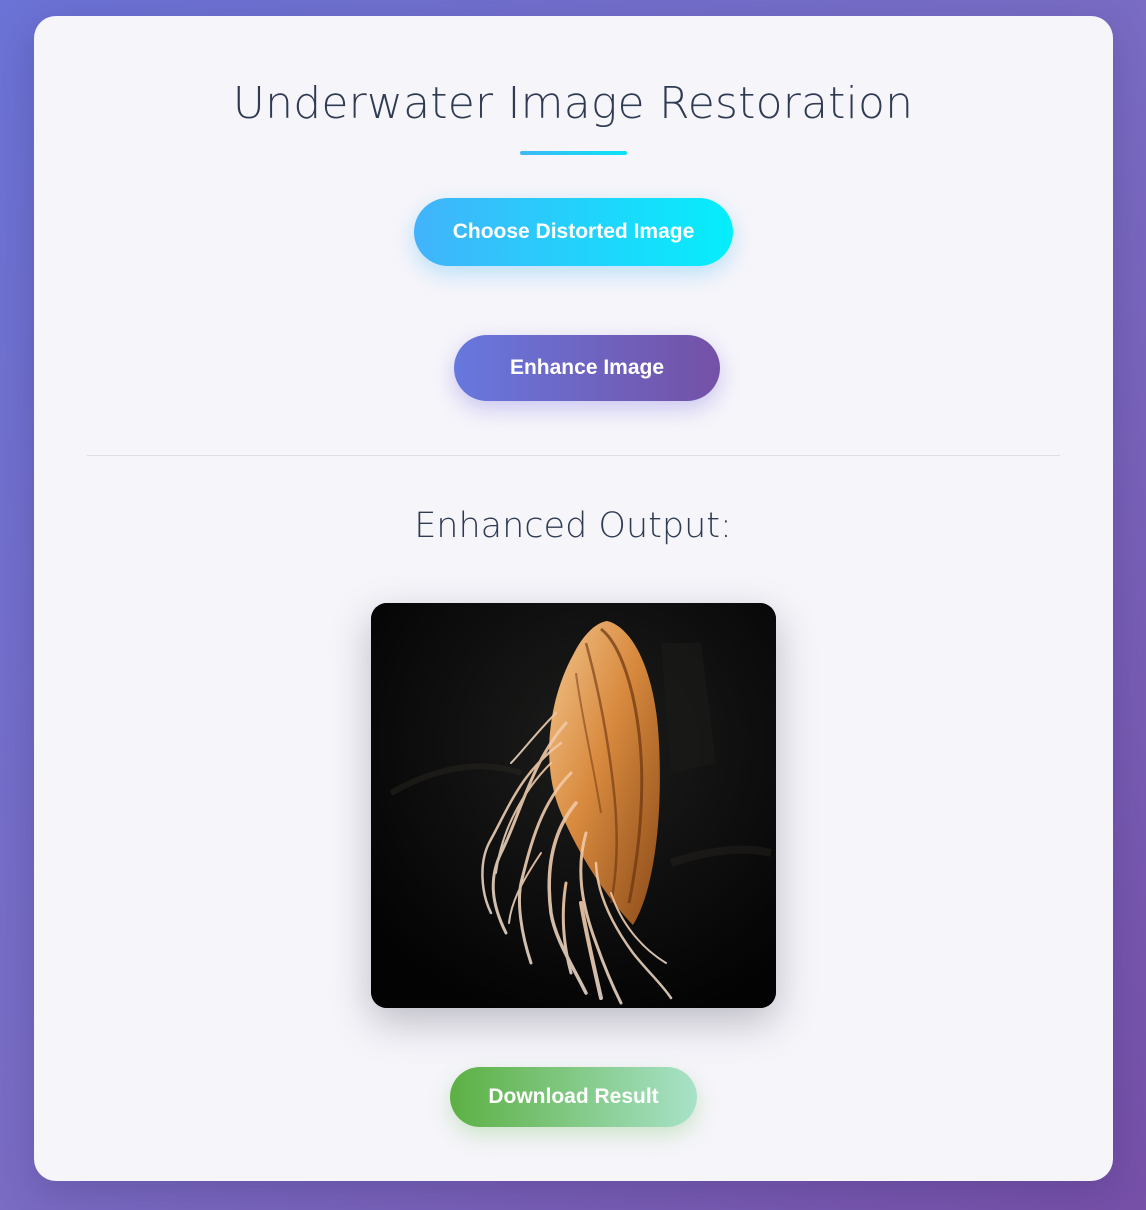 Image resolution: width=1146 pixels, height=1210 pixels. I want to click on enhanced-output-image, so click(573, 805).